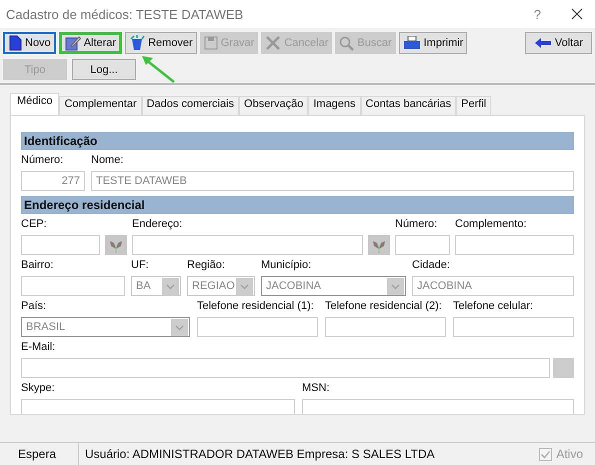 This screenshot has height=465, width=595. Describe the element at coordinates (297, 141) in the screenshot. I see `section-header: Identificação` at that location.